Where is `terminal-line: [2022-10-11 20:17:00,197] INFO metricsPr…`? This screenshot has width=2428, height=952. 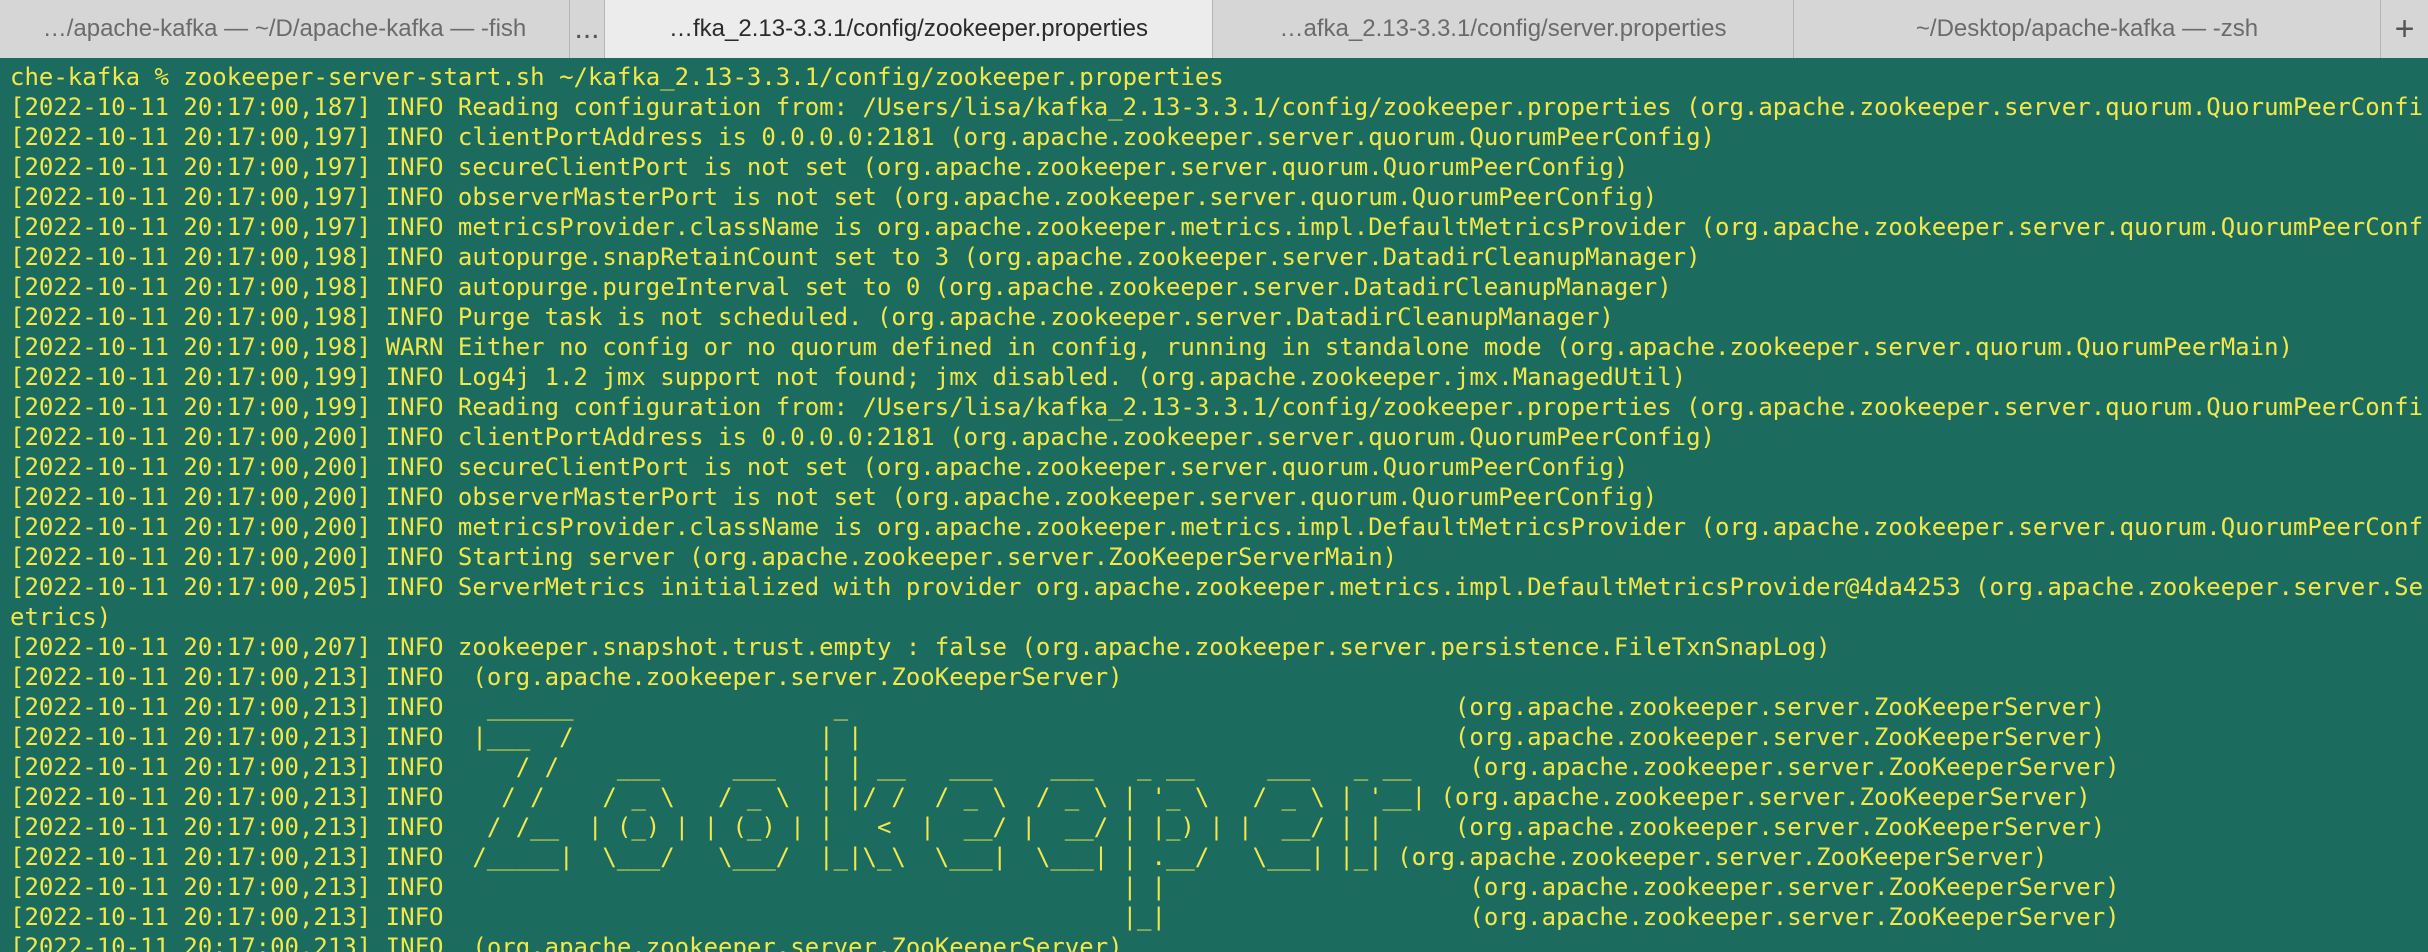
terminal-line: [2022-10-11 20:17:00,197] INFO metricsPr… is located at coordinates (1217, 227).